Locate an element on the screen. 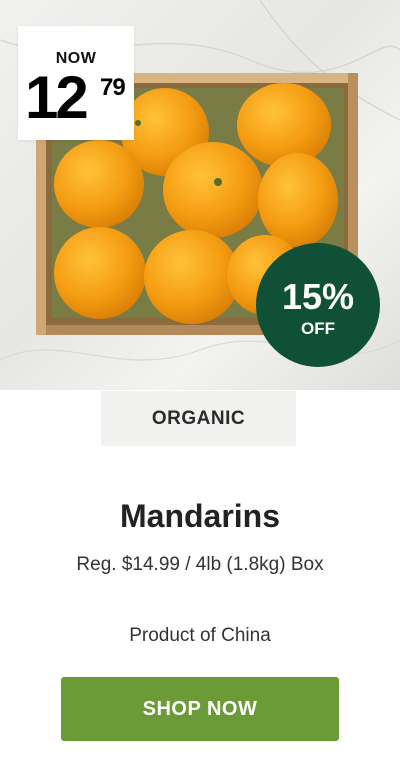 The image size is (400, 772). product-title: Mandarins is located at coordinates (200, 516).